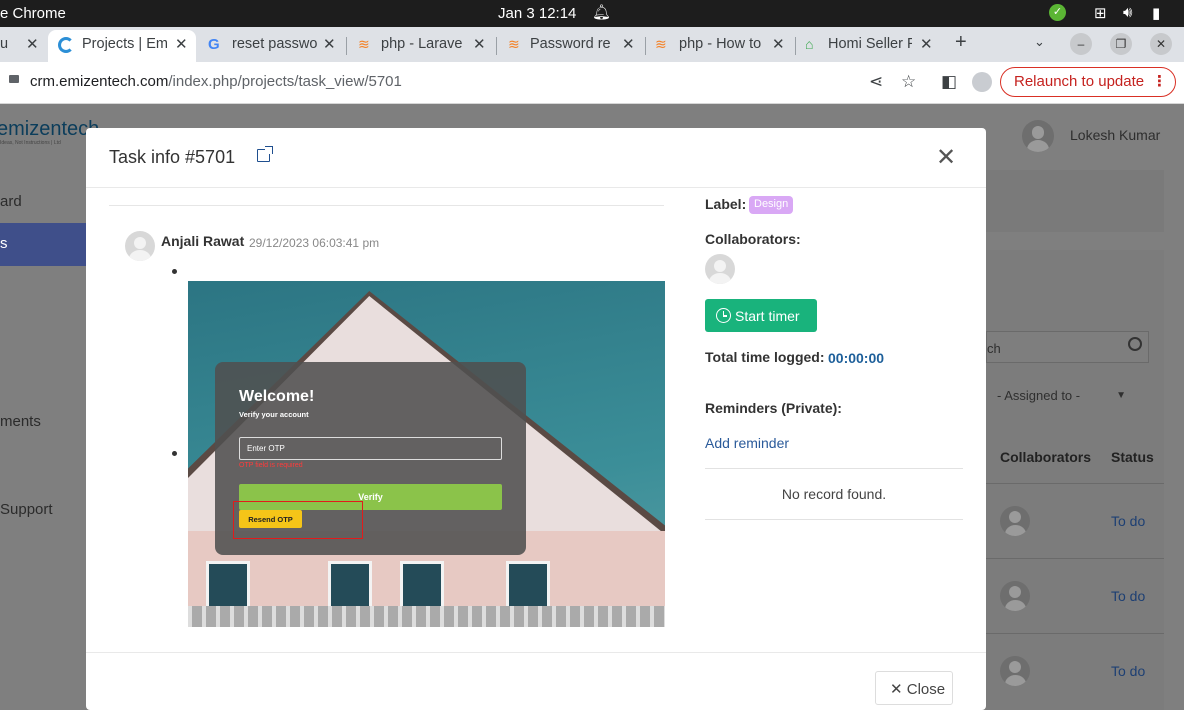 This screenshot has width=1184, height=710. I want to click on os-top-bar: e Chrome Jan 3 12:14 🔔︎ ✓ ⊞ 🔊︎ ▮, so click(592, 13).